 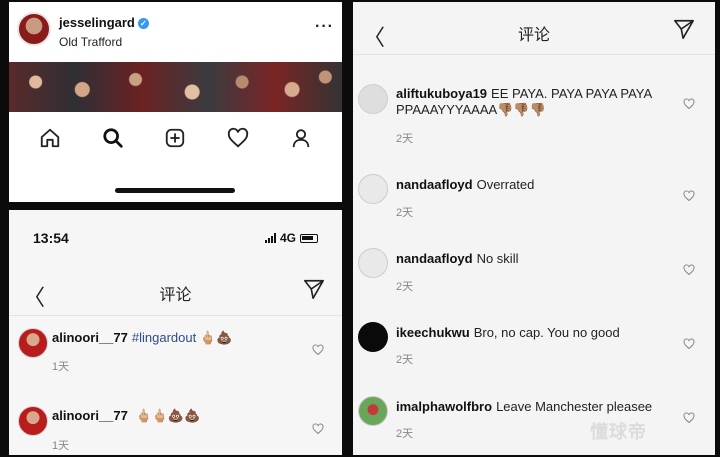 I want to click on comment-body: nandaafloyd No skill, so click(x=531, y=259).